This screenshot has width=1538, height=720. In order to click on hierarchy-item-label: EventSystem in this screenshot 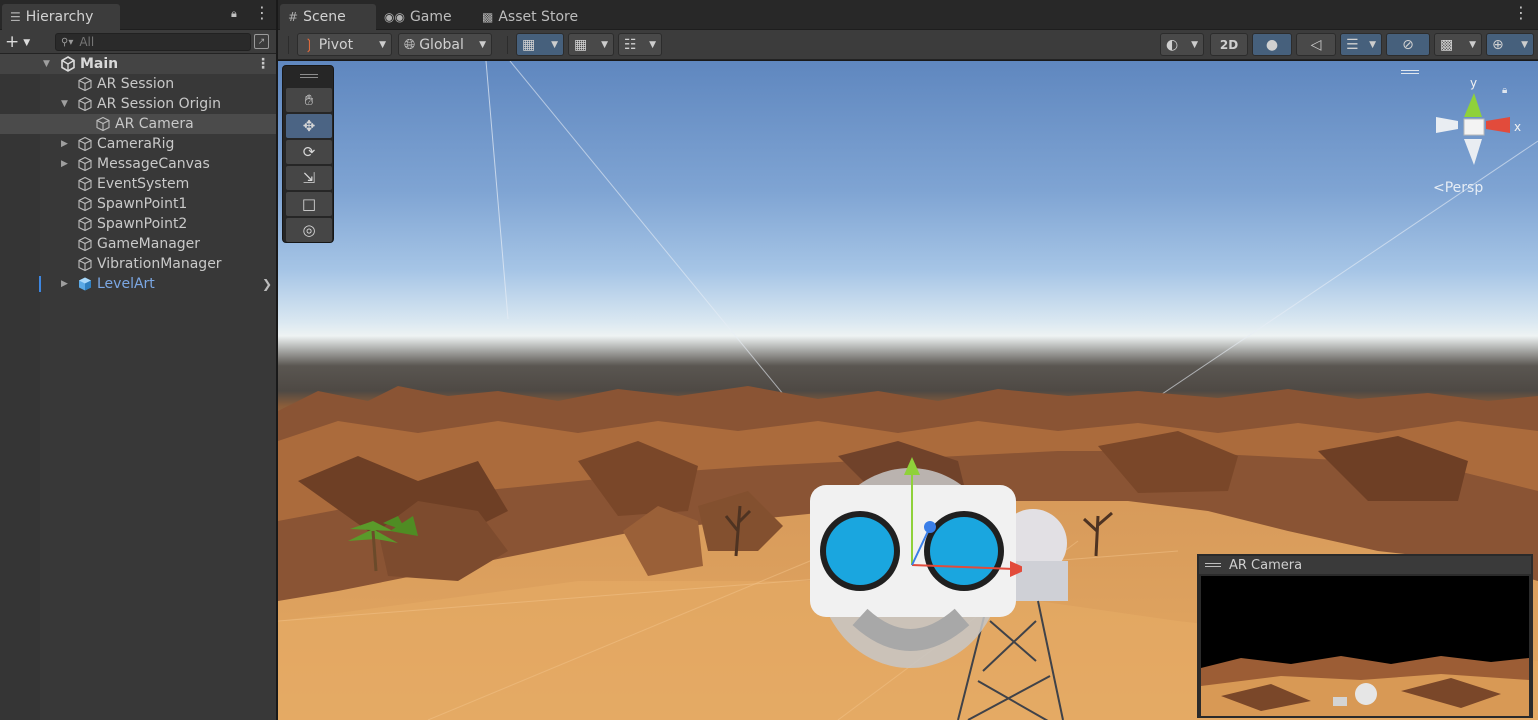, I will do `click(143, 184)`.